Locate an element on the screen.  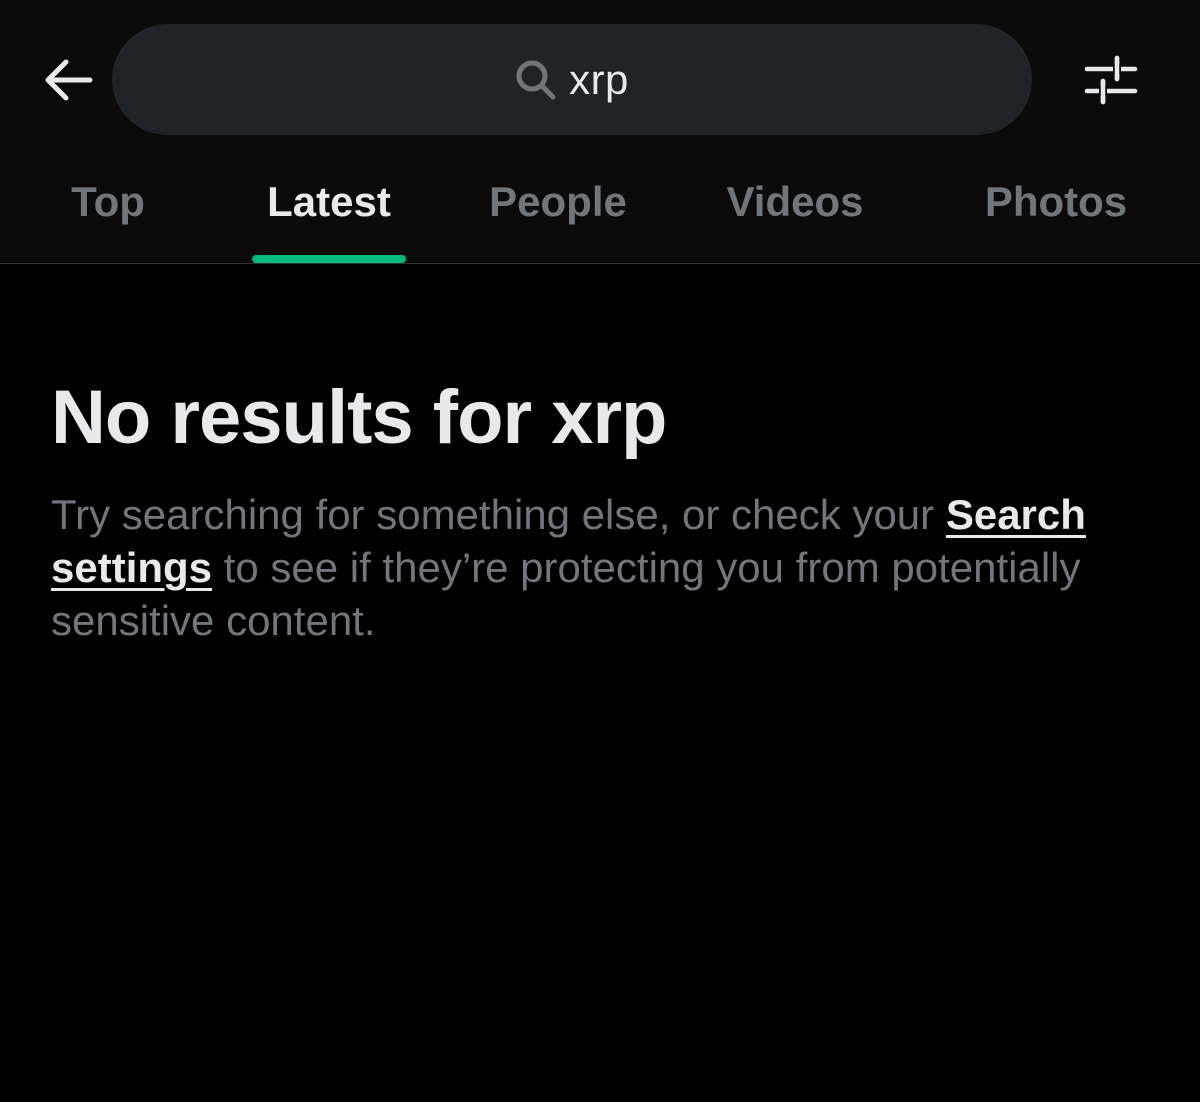
tab-photos: Photos is located at coordinates (1056, 206).